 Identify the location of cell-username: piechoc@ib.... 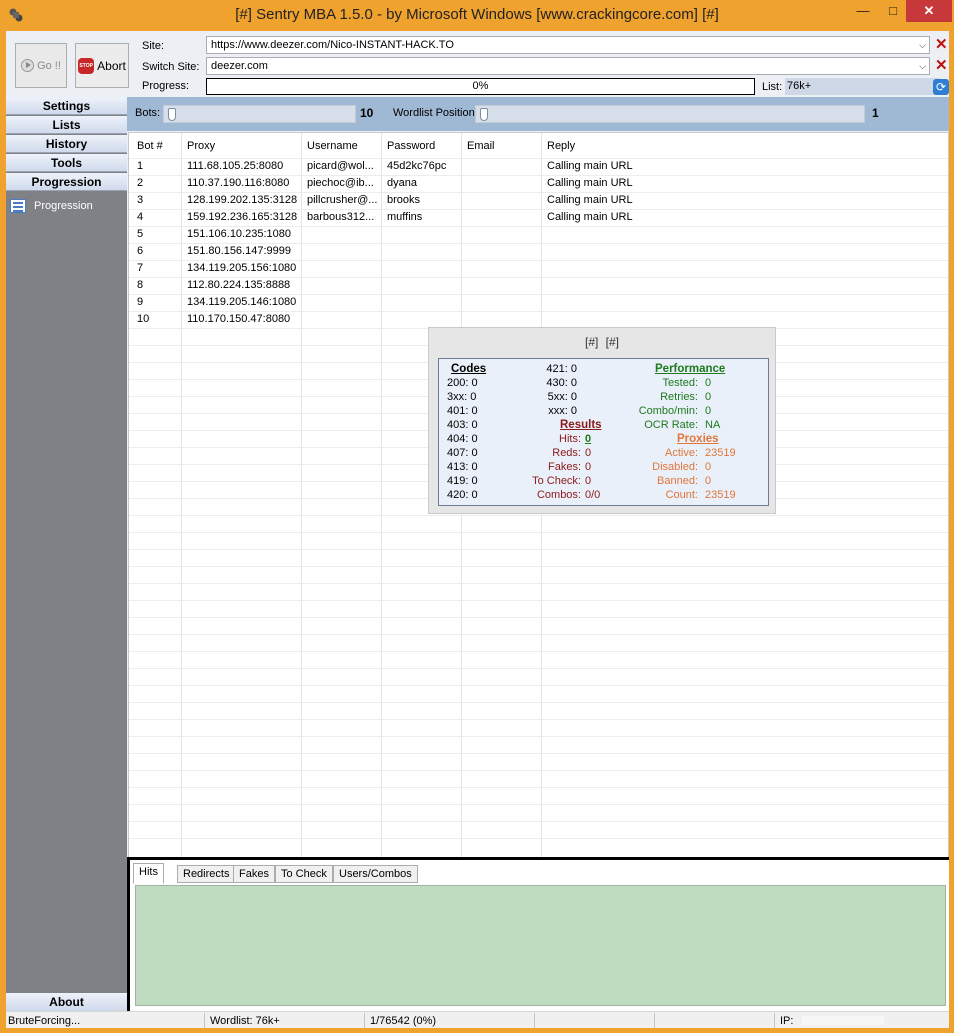
(340, 183).